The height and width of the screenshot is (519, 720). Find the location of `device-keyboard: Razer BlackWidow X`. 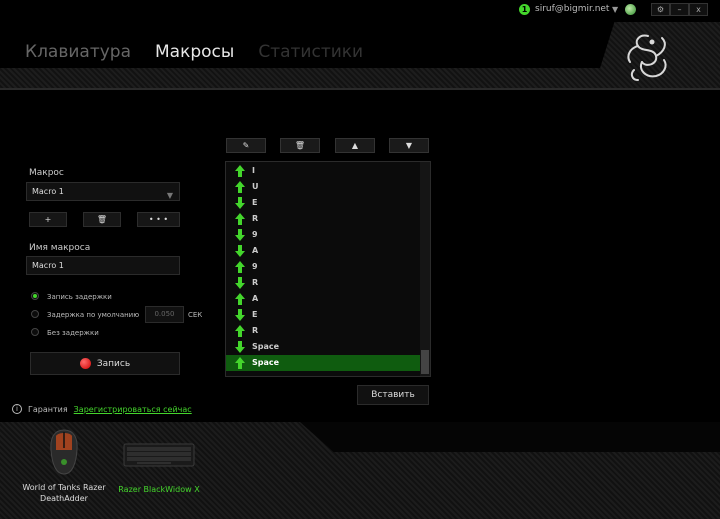

device-keyboard: Razer BlackWidow X is located at coordinates (159, 467).